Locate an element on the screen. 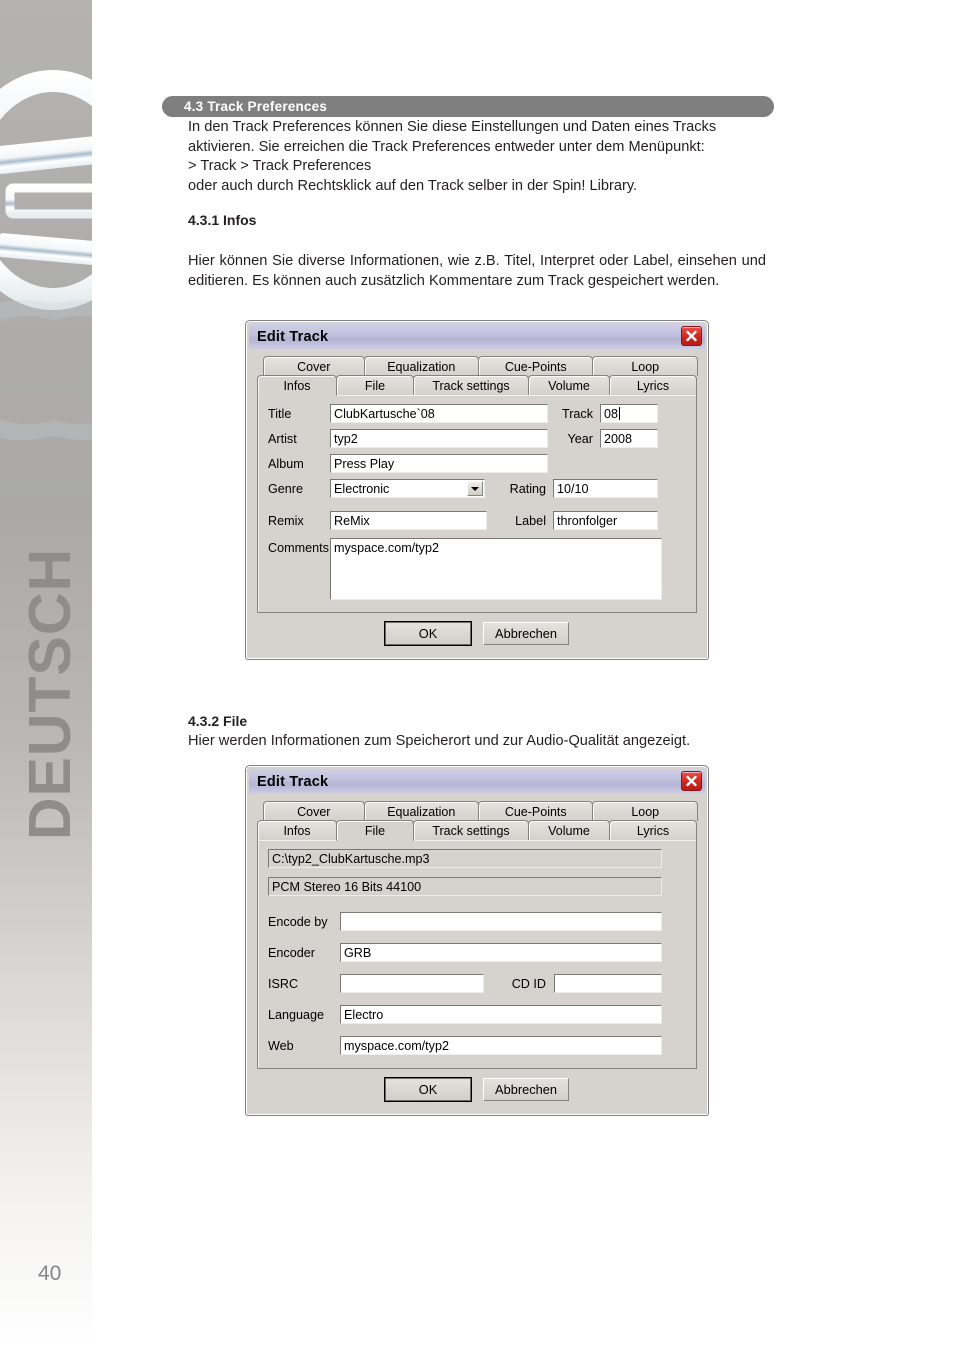 This screenshot has width=954, height=1350. album-input: Press Play is located at coordinates (439, 463).